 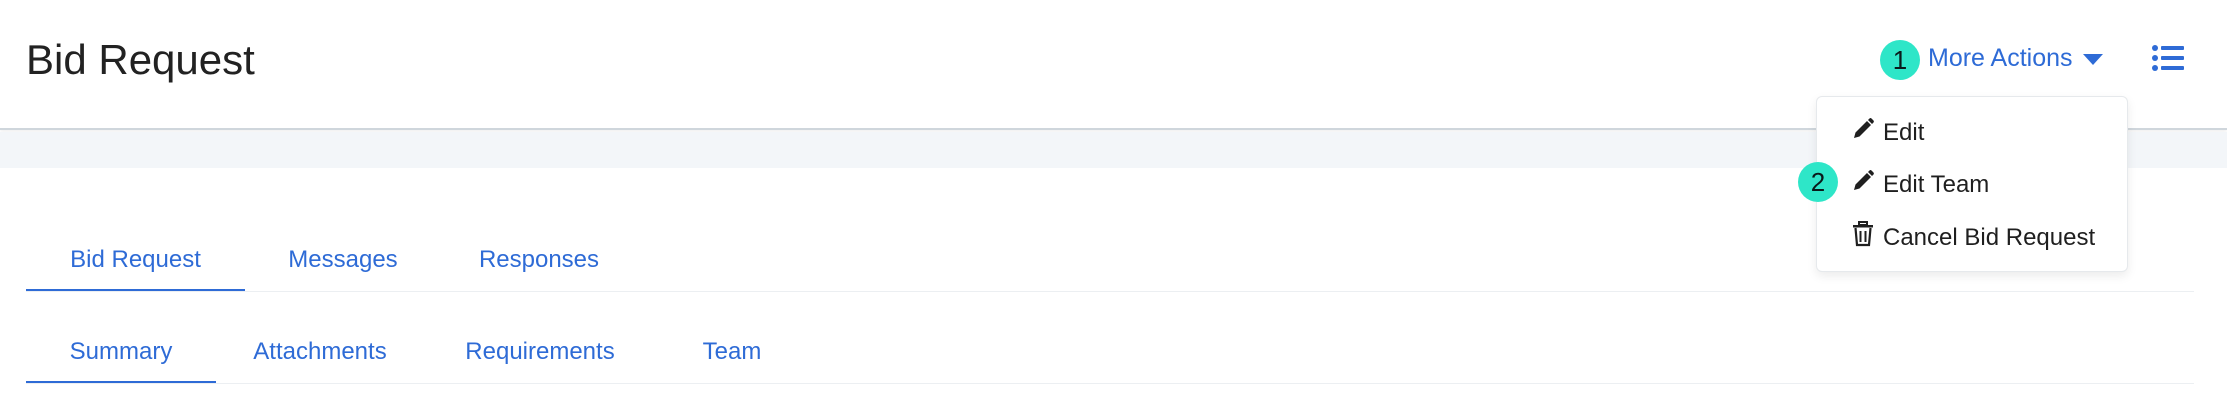 I want to click on more-actions-dropdown: Edit Edit Team Cancel Bid Request, so click(x=1972, y=184).